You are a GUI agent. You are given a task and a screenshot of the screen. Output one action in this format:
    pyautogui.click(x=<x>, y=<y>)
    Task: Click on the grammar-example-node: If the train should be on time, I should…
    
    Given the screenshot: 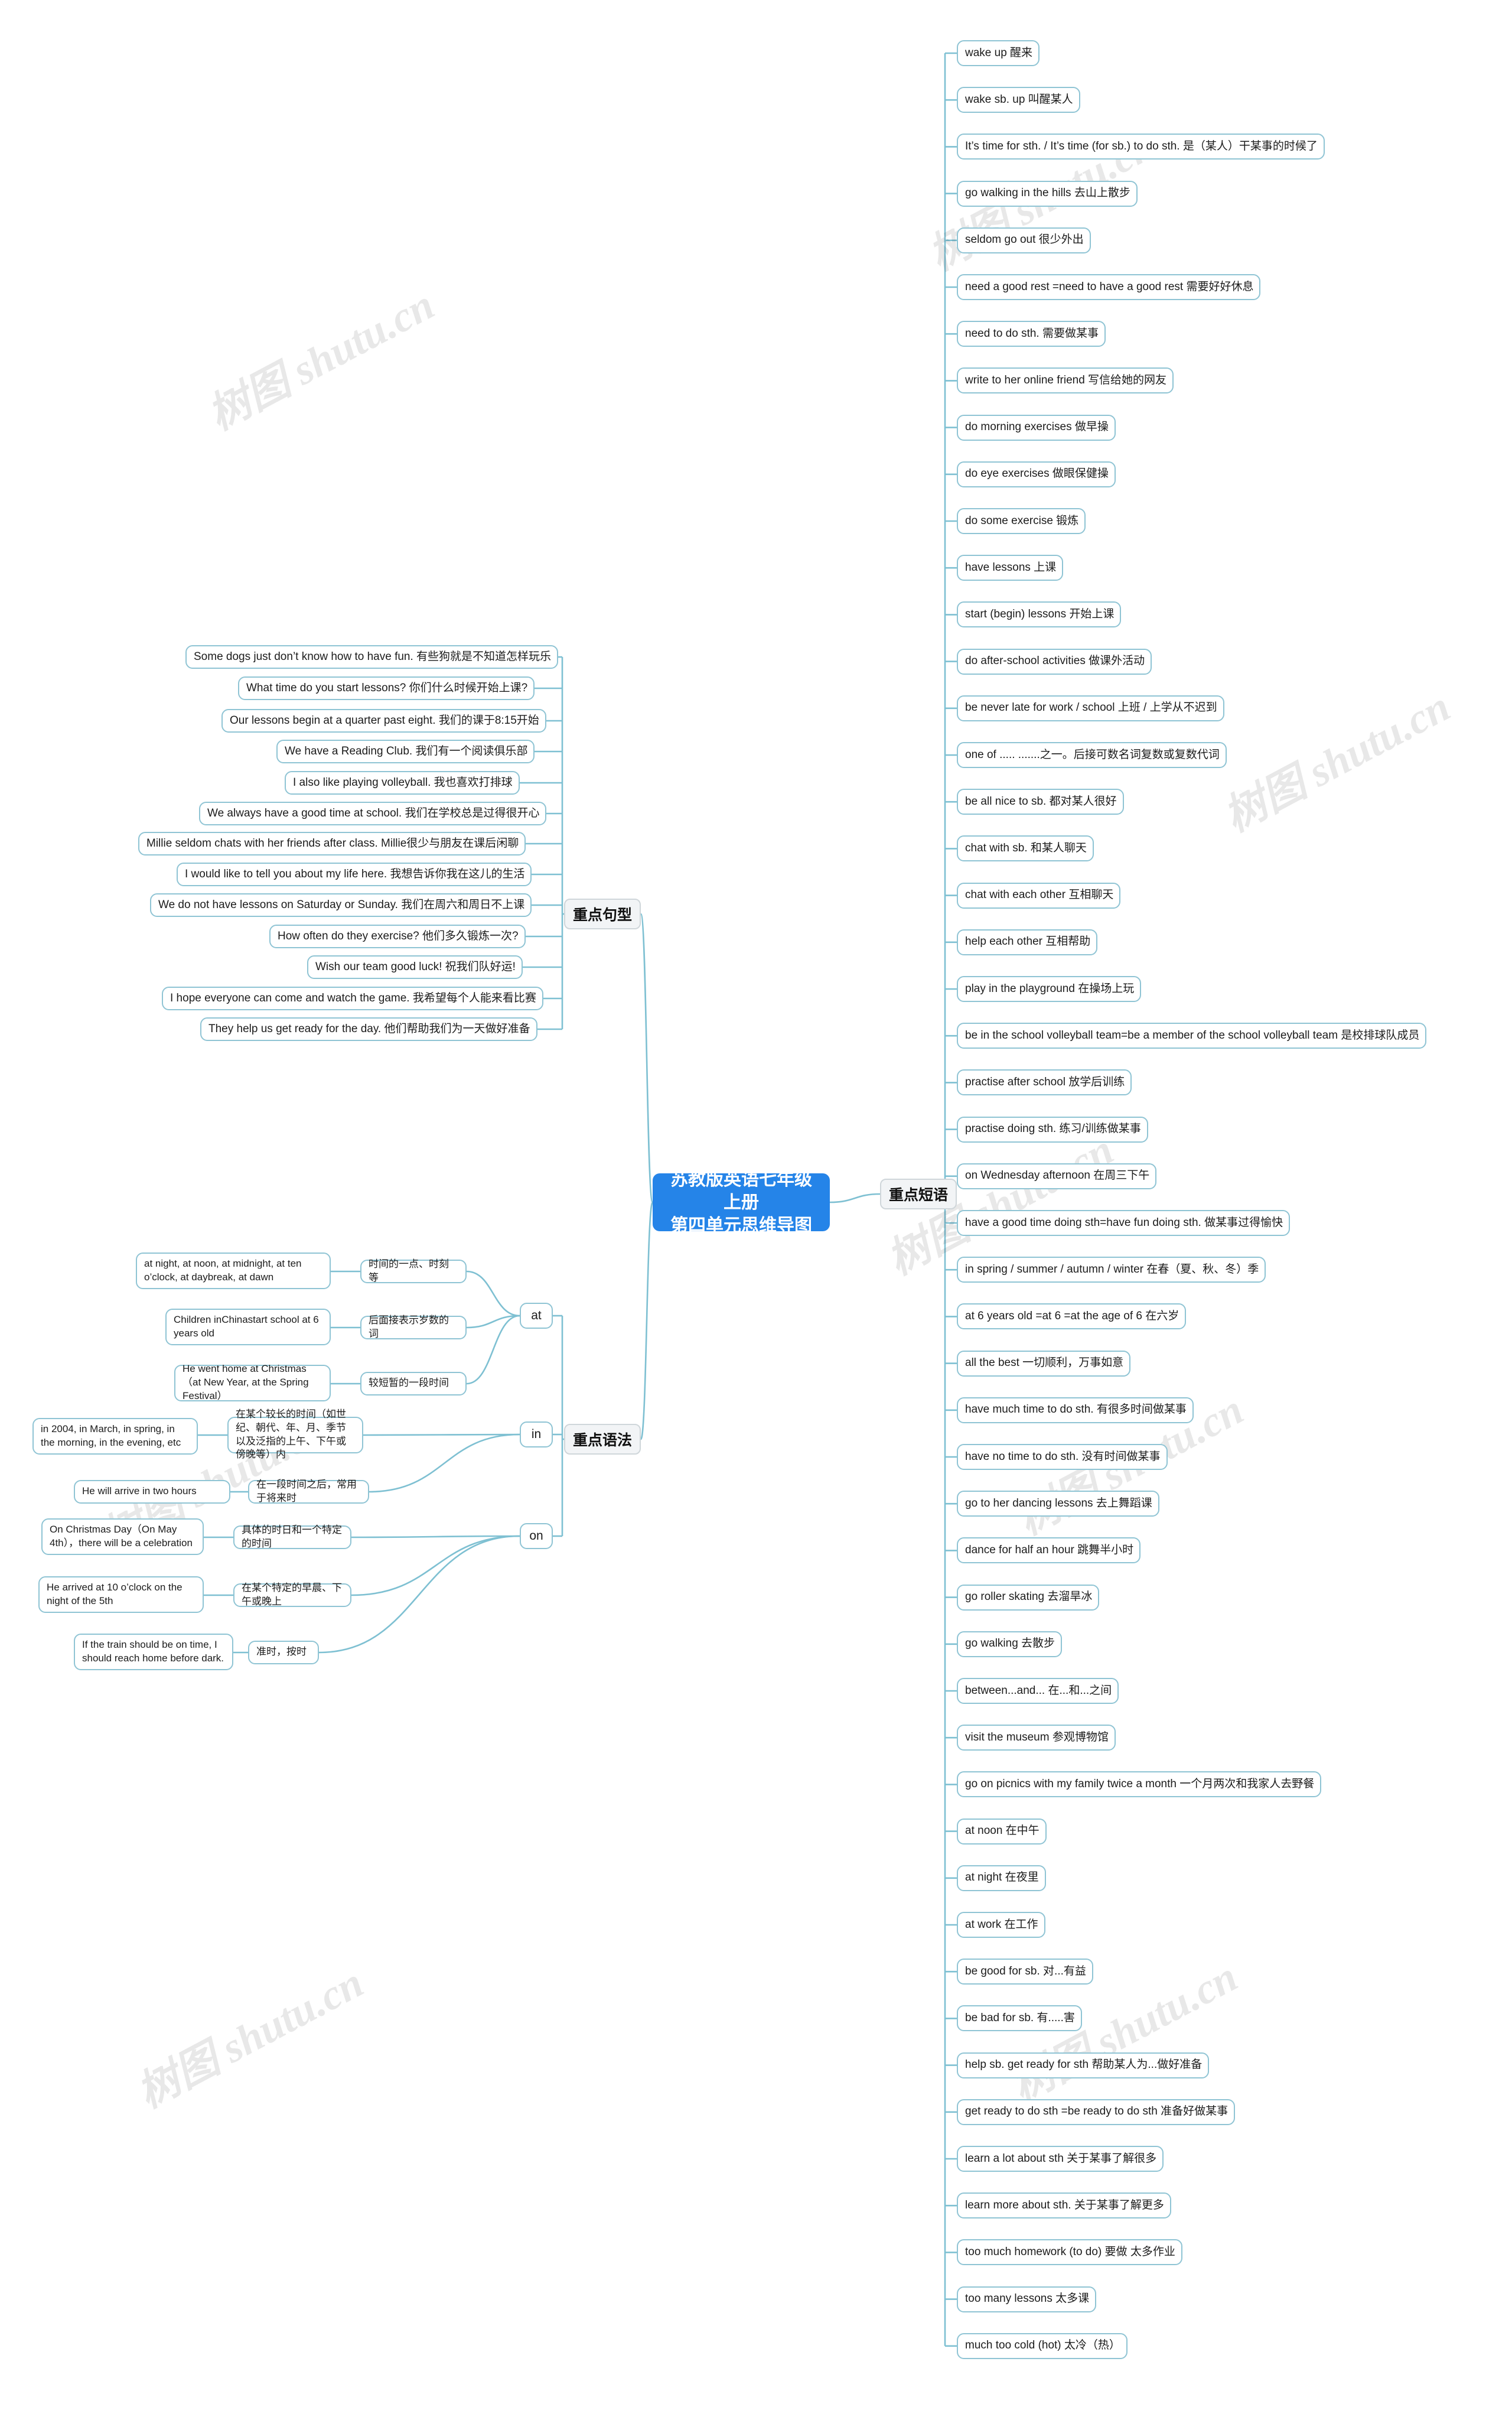 What is the action you would take?
    pyautogui.click(x=153, y=1652)
    